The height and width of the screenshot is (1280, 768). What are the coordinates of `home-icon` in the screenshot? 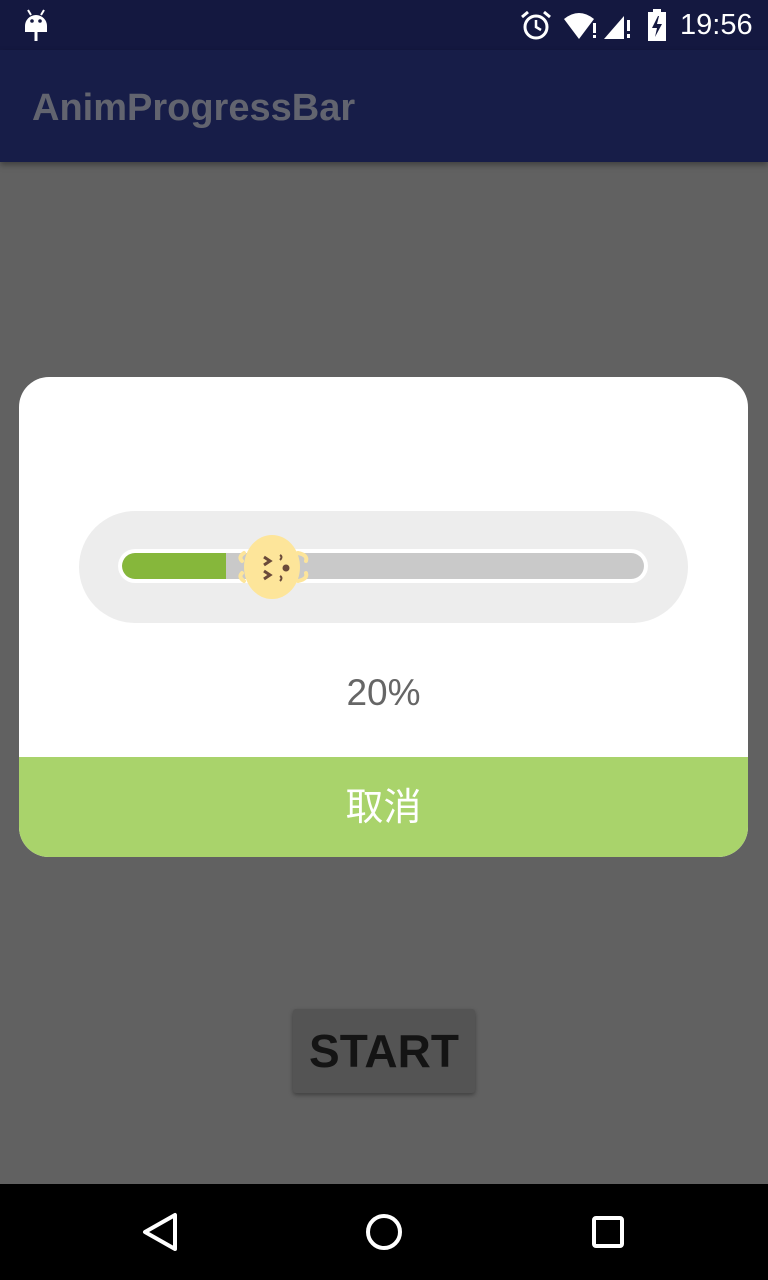 It's located at (384, 1232).